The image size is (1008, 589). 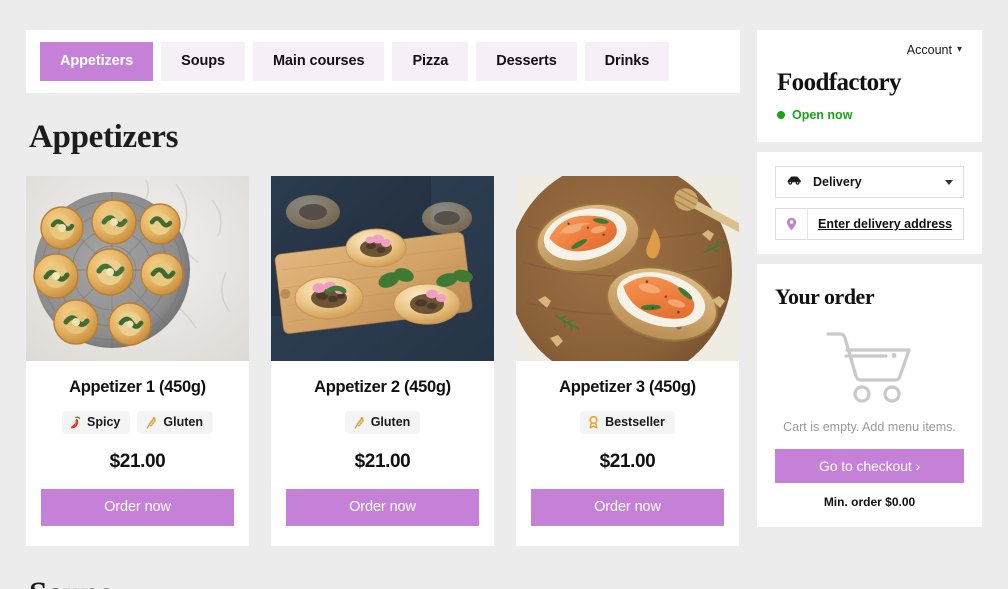 I want to click on product-title: Appetizer 2 (450g), so click(x=382, y=386).